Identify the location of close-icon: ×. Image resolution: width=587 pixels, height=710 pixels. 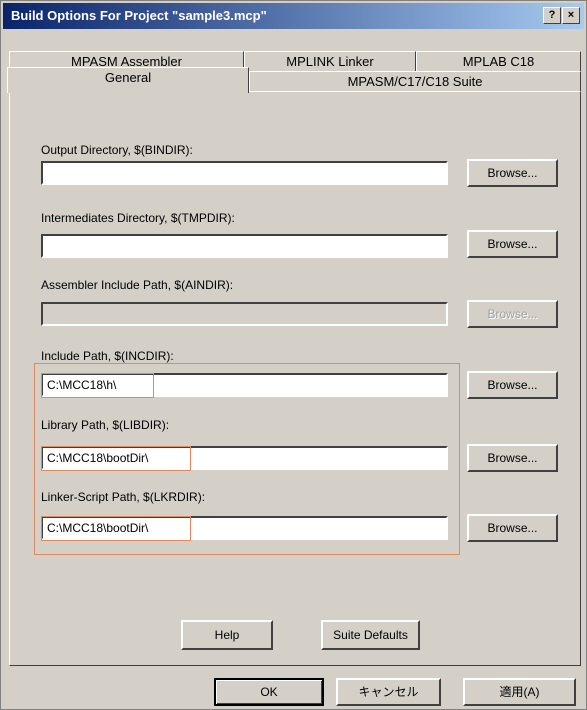
(571, 15).